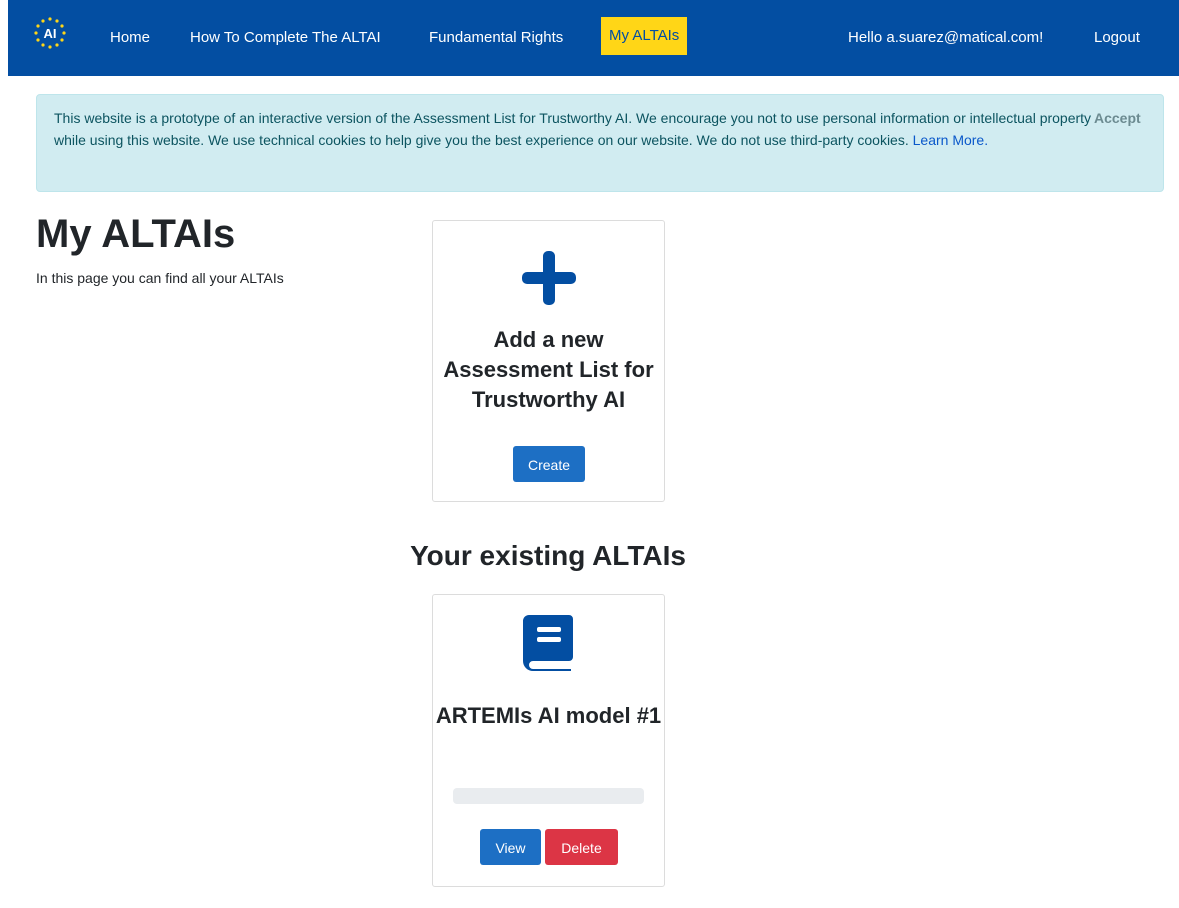 This screenshot has width=1179, height=908. Describe the element at coordinates (549, 278) in the screenshot. I see `plus-icon` at that location.